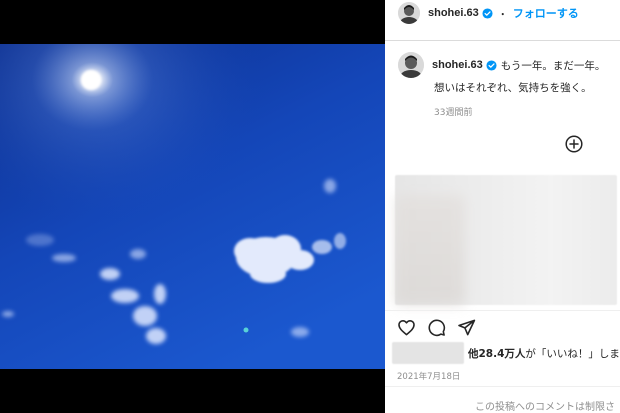  What do you see at coordinates (436, 327) in the screenshot?
I see `comment-bubble-icon` at bounding box center [436, 327].